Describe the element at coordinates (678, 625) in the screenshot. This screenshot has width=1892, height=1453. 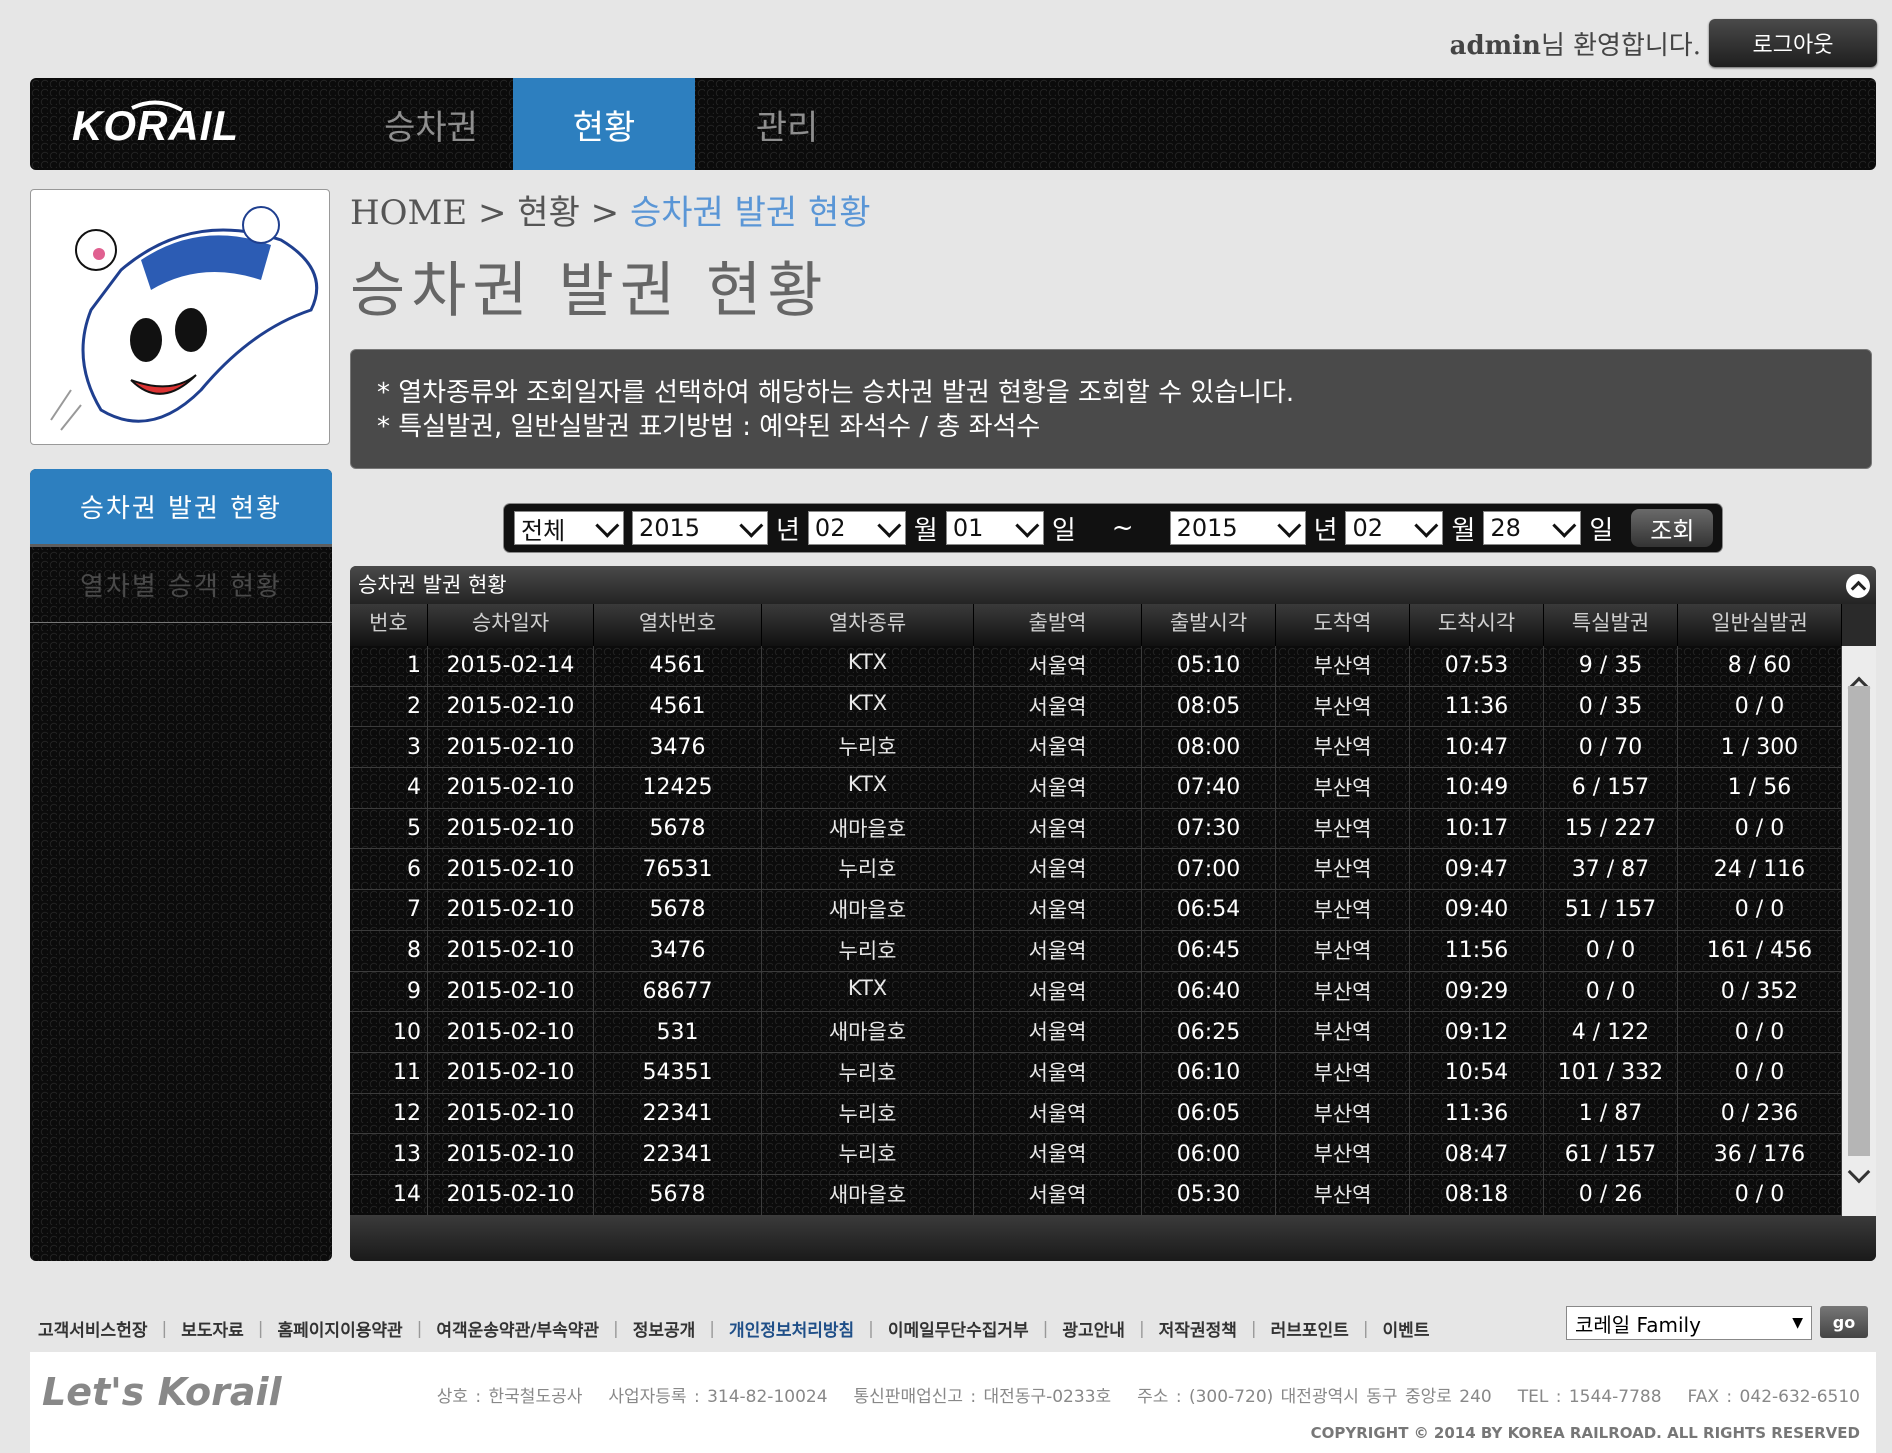
I see `column-header-train-no: 열차번호` at that location.